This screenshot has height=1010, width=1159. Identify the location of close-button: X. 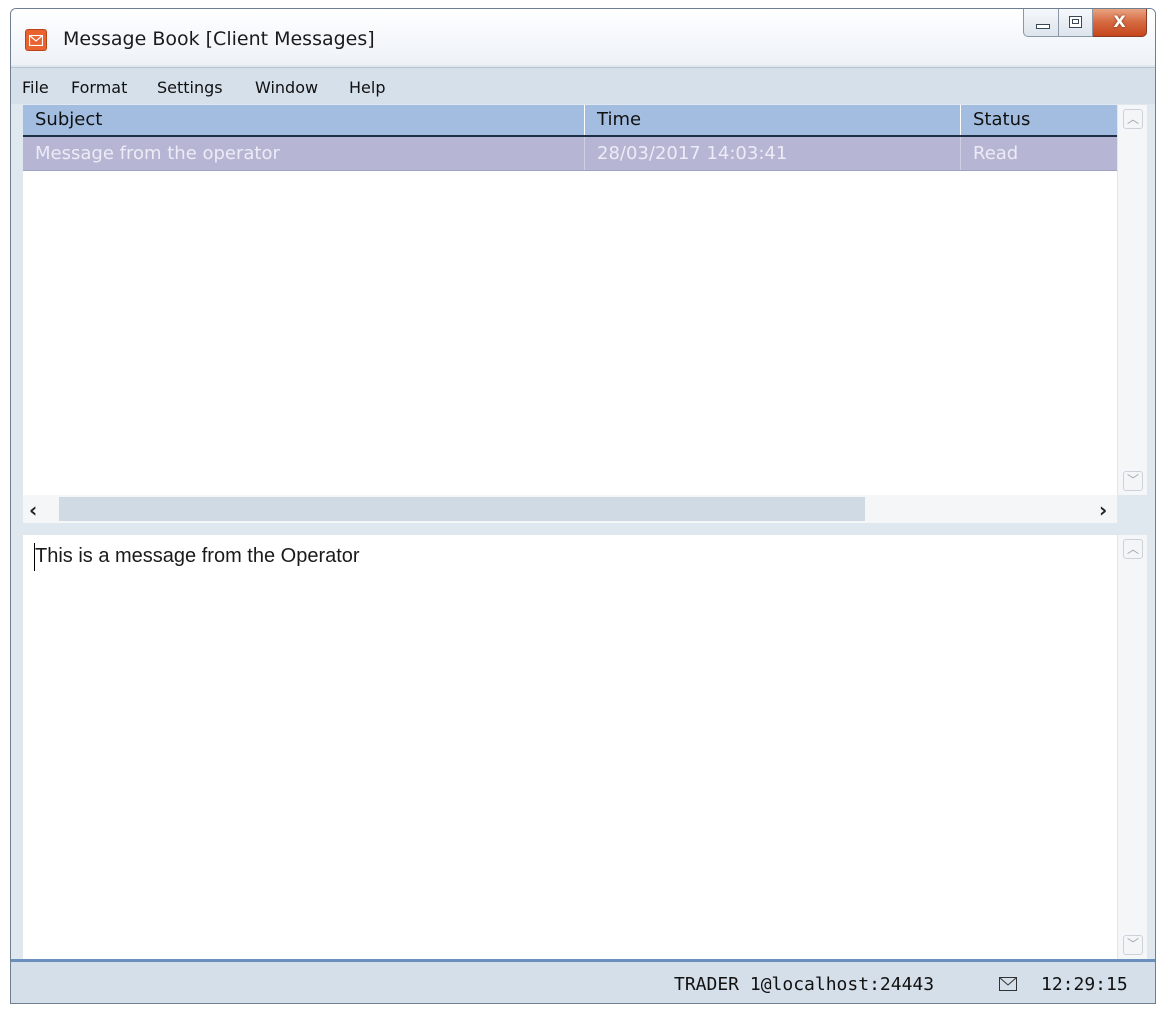
(1120, 23).